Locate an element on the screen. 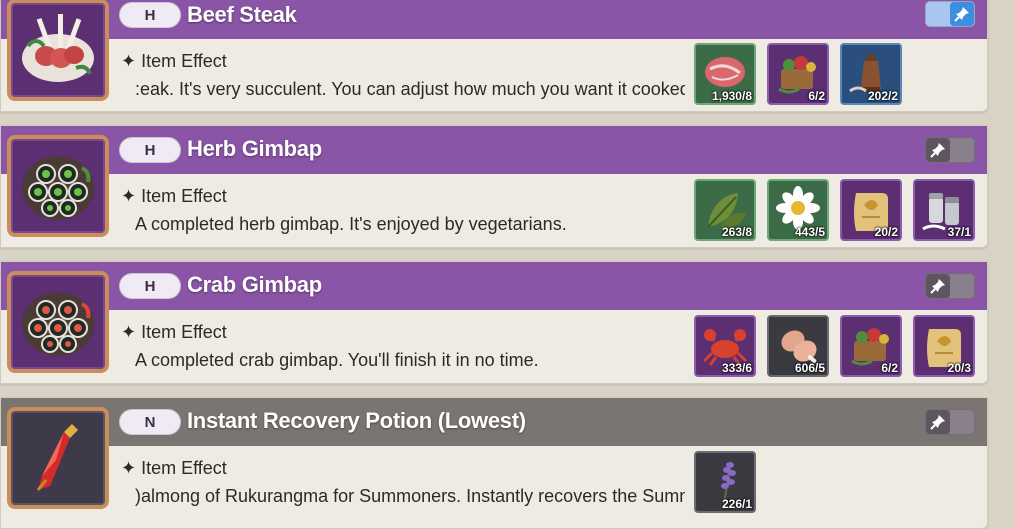 This screenshot has height=529, width=1015. ingredient-count: 226/1 is located at coordinates (736, 504).